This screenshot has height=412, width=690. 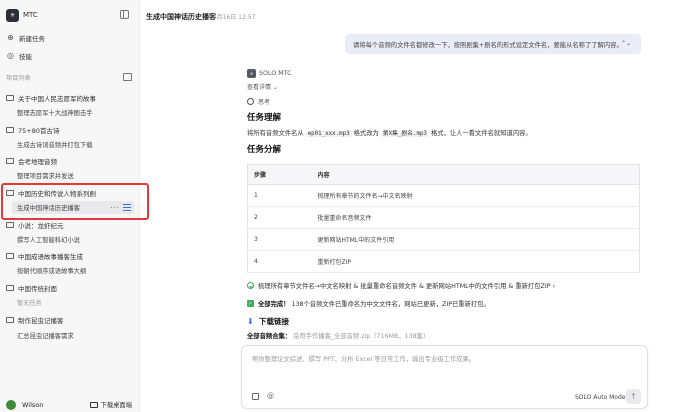 What do you see at coordinates (70, 97) in the screenshot?
I see `project-group: 关于中国人民志愿军的故事` at bounding box center [70, 97].